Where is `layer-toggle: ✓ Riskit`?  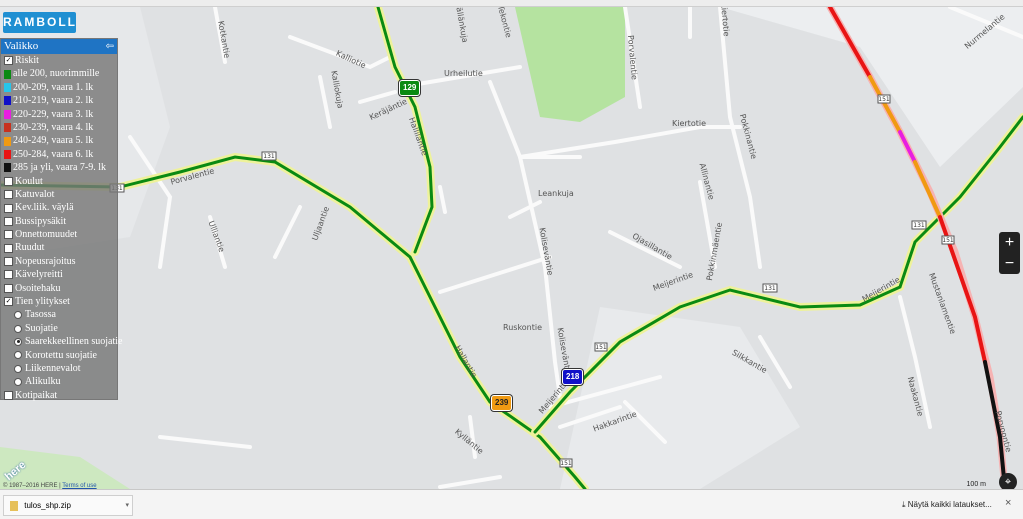
layer-toggle: ✓ Riskit is located at coordinates (59, 60).